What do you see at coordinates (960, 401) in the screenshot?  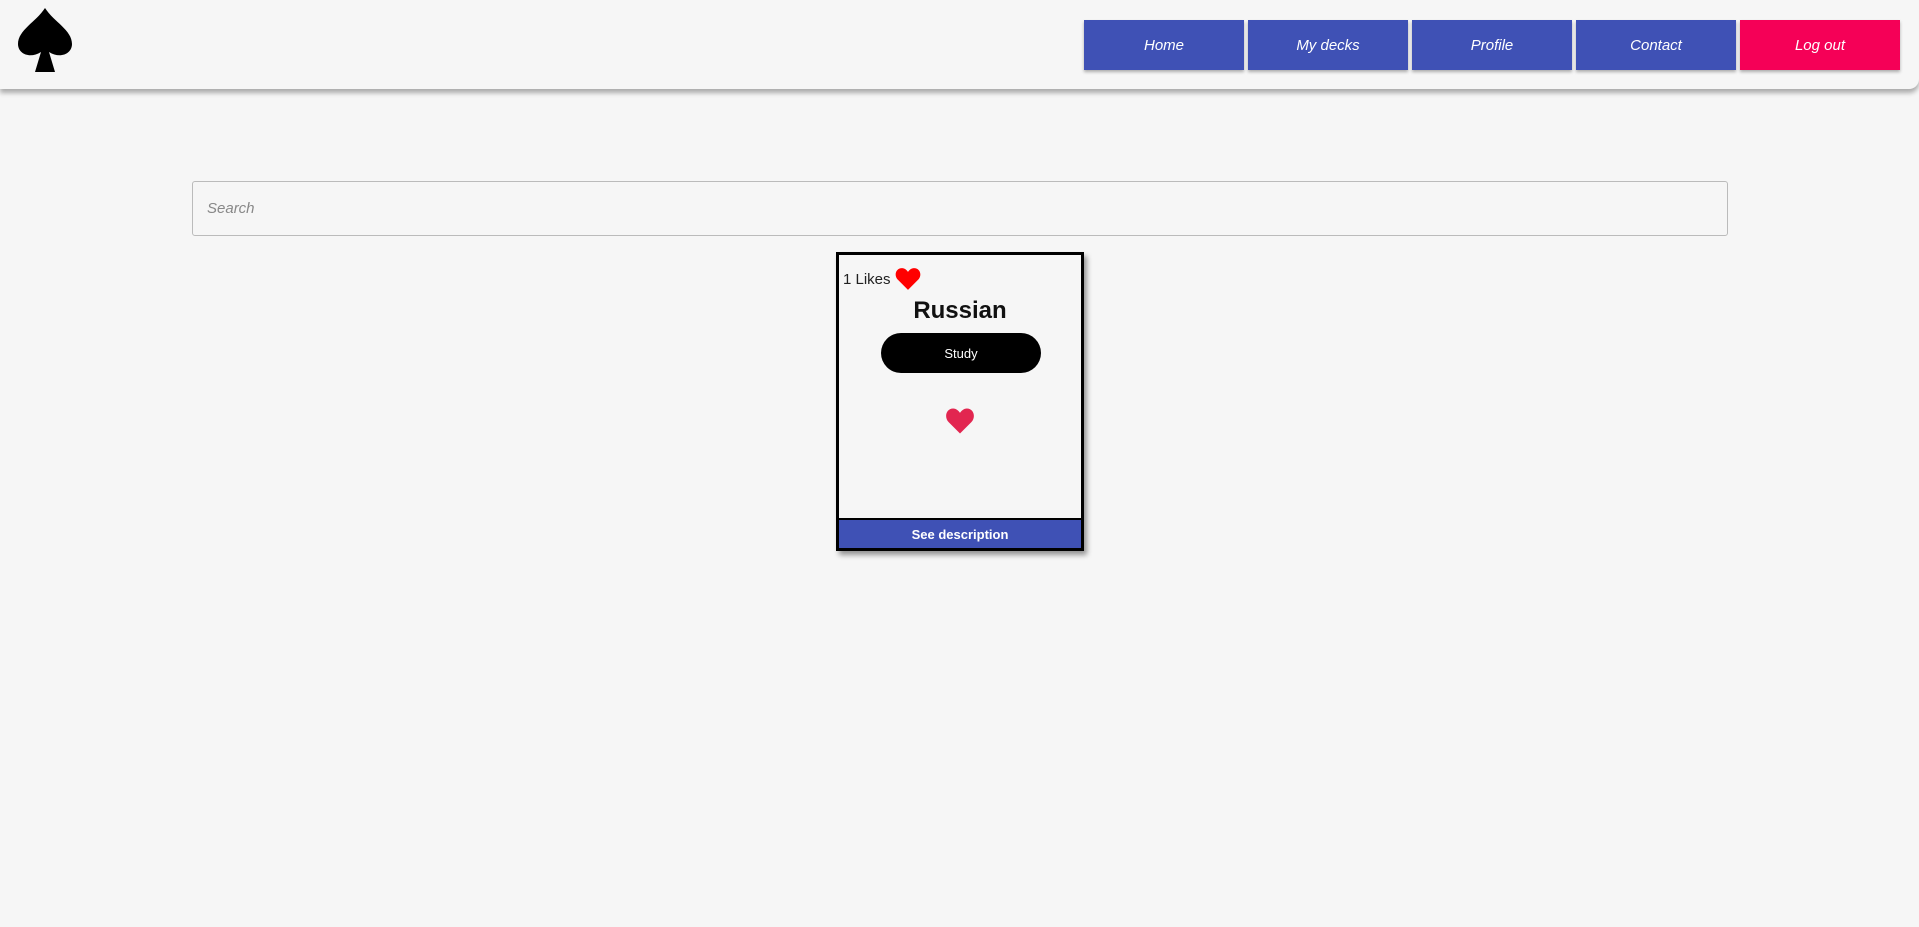 I see `deck-card: 1 Likes Russian Study See description` at bounding box center [960, 401].